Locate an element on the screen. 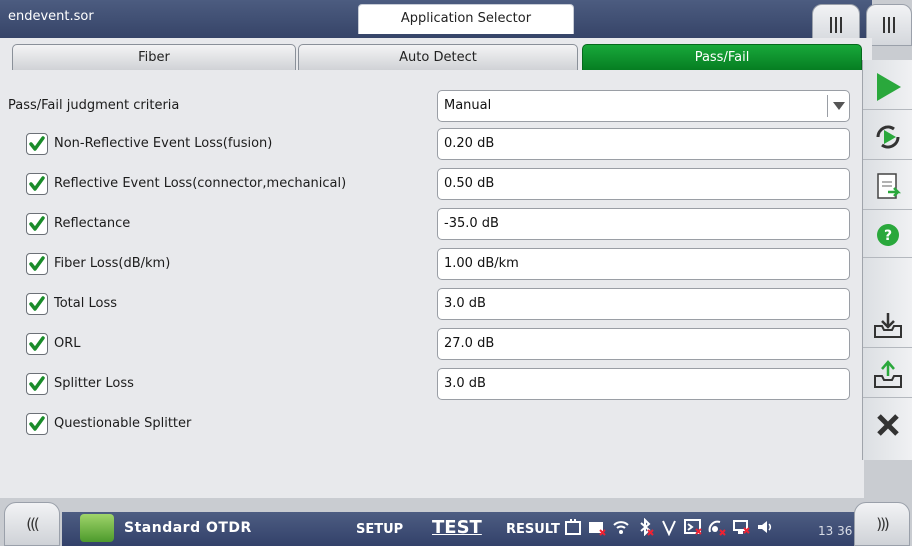 This screenshot has height=546, width=912. help-icon: ? is located at coordinates (888, 234).